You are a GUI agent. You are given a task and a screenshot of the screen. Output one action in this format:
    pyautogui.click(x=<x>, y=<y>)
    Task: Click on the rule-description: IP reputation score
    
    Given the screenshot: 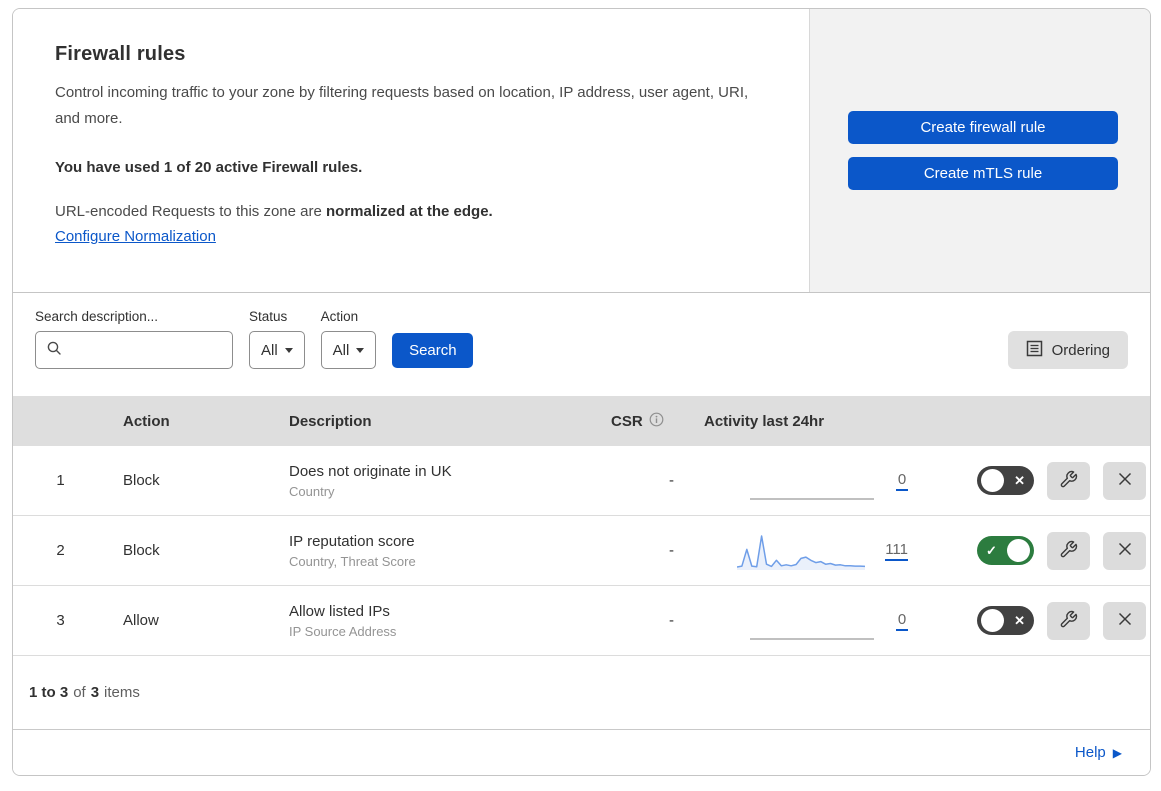 What is the action you would take?
    pyautogui.click(x=445, y=541)
    